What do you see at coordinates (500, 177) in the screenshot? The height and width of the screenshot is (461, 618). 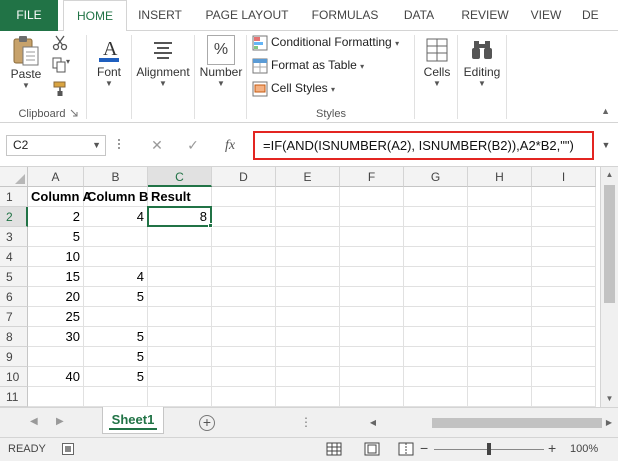 I see `column-header-h: H` at bounding box center [500, 177].